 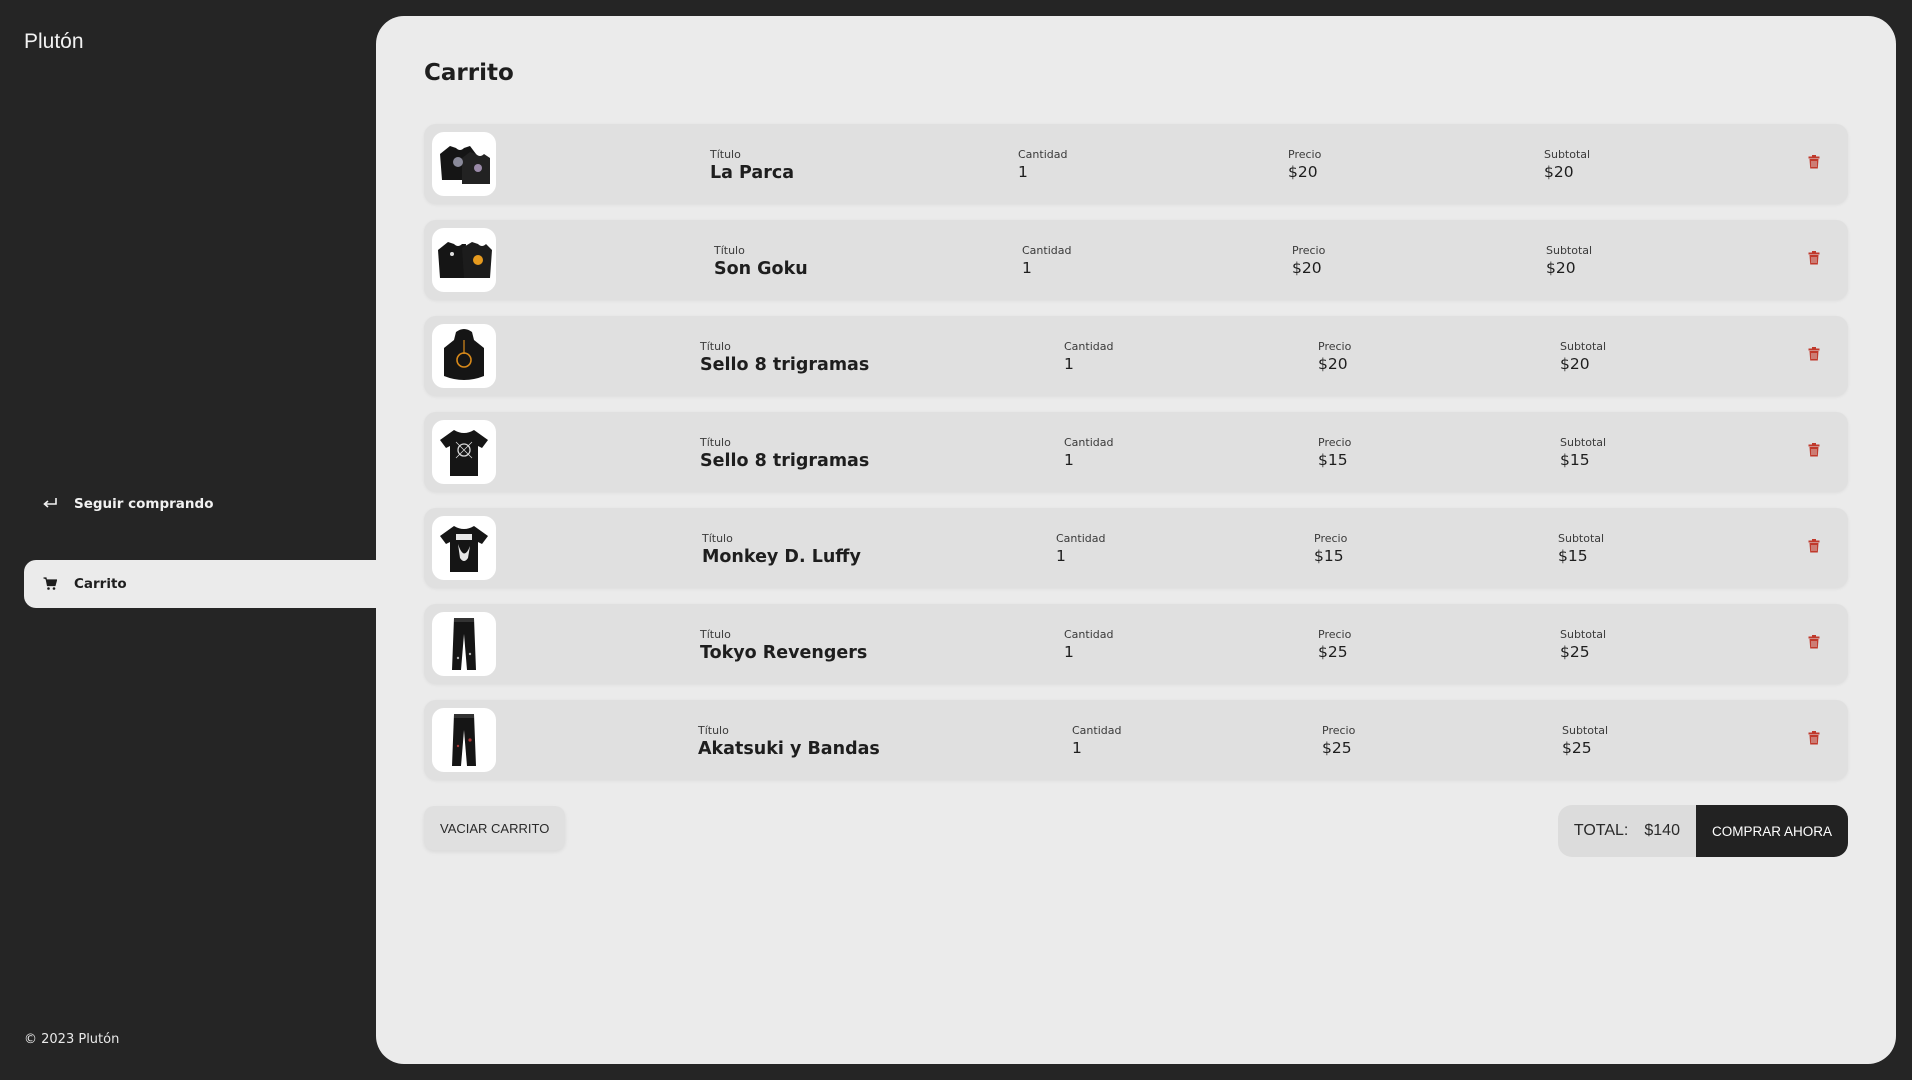 I want to click on item-title-field: Título Tokyo Revengers, so click(x=783, y=645).